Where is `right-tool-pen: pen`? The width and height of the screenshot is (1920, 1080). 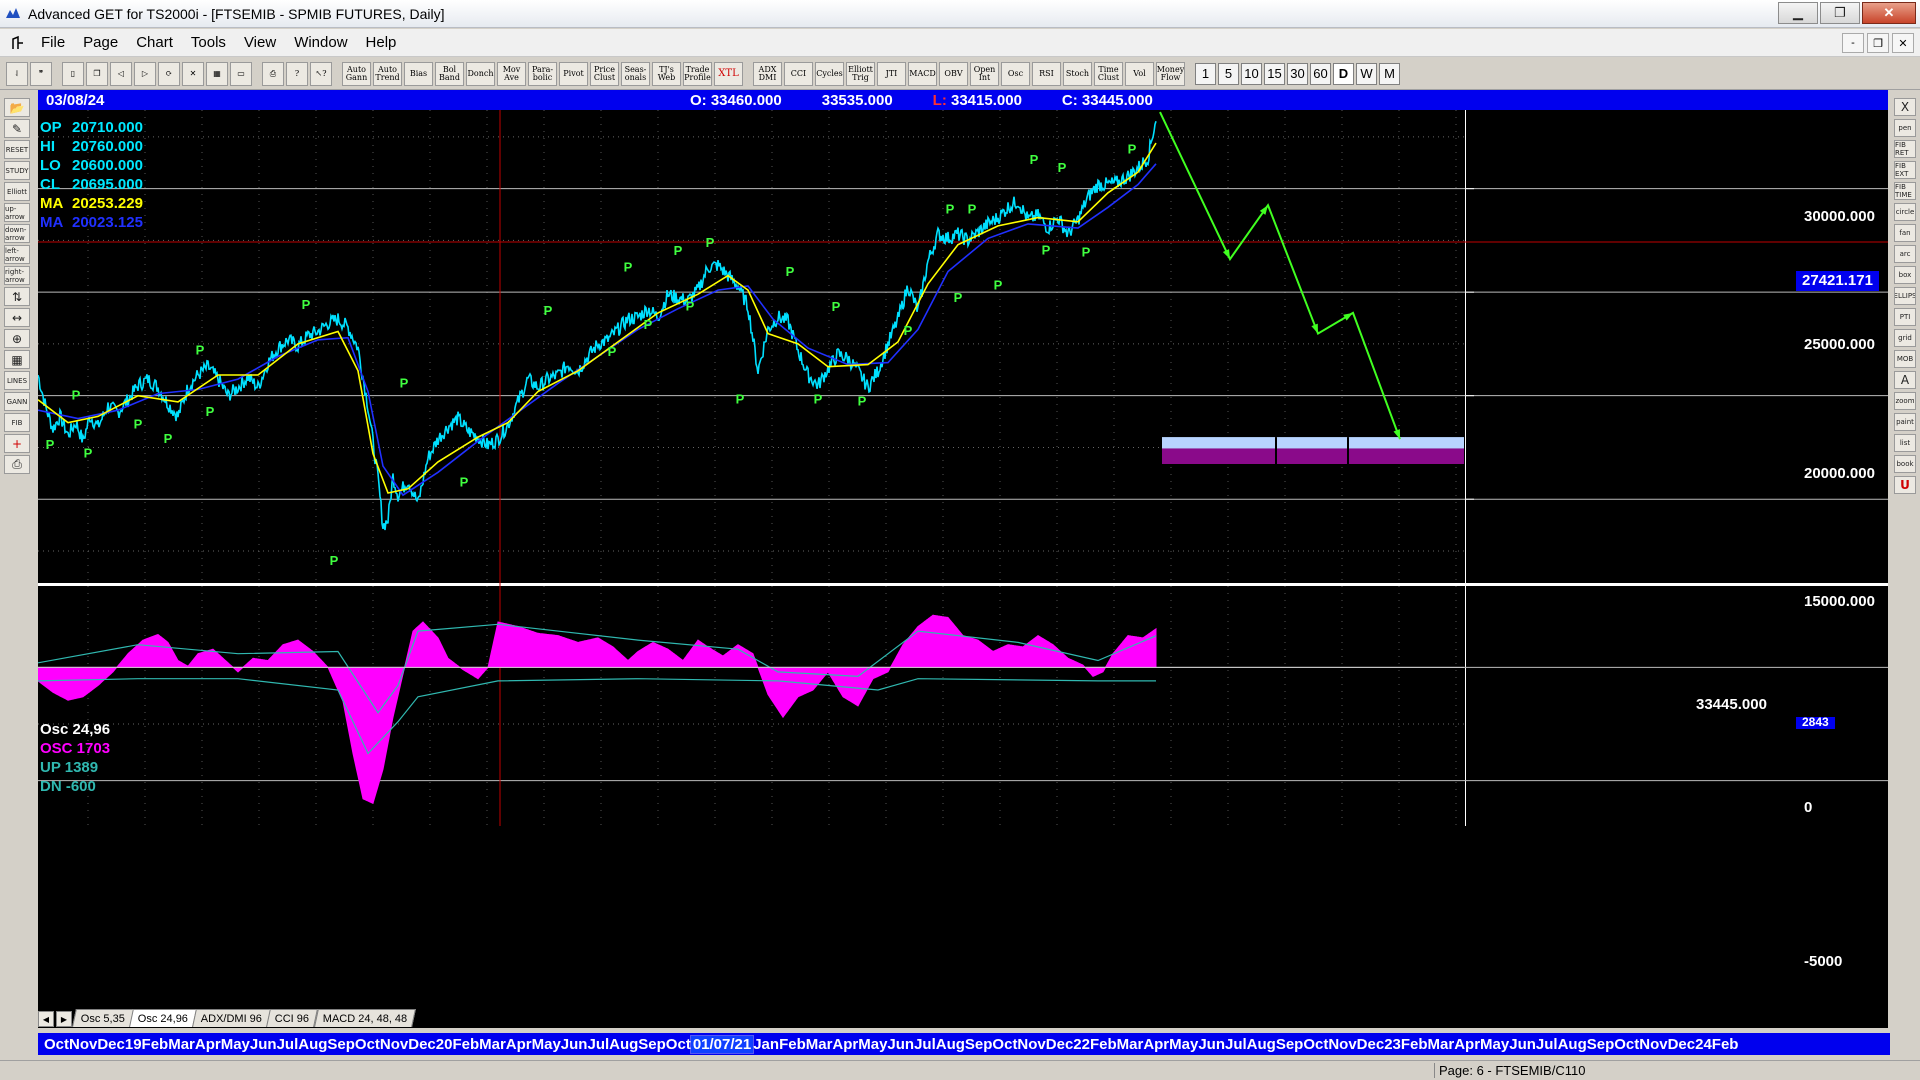 right-tool-pen: pen is located at coordinates (1905, 128).